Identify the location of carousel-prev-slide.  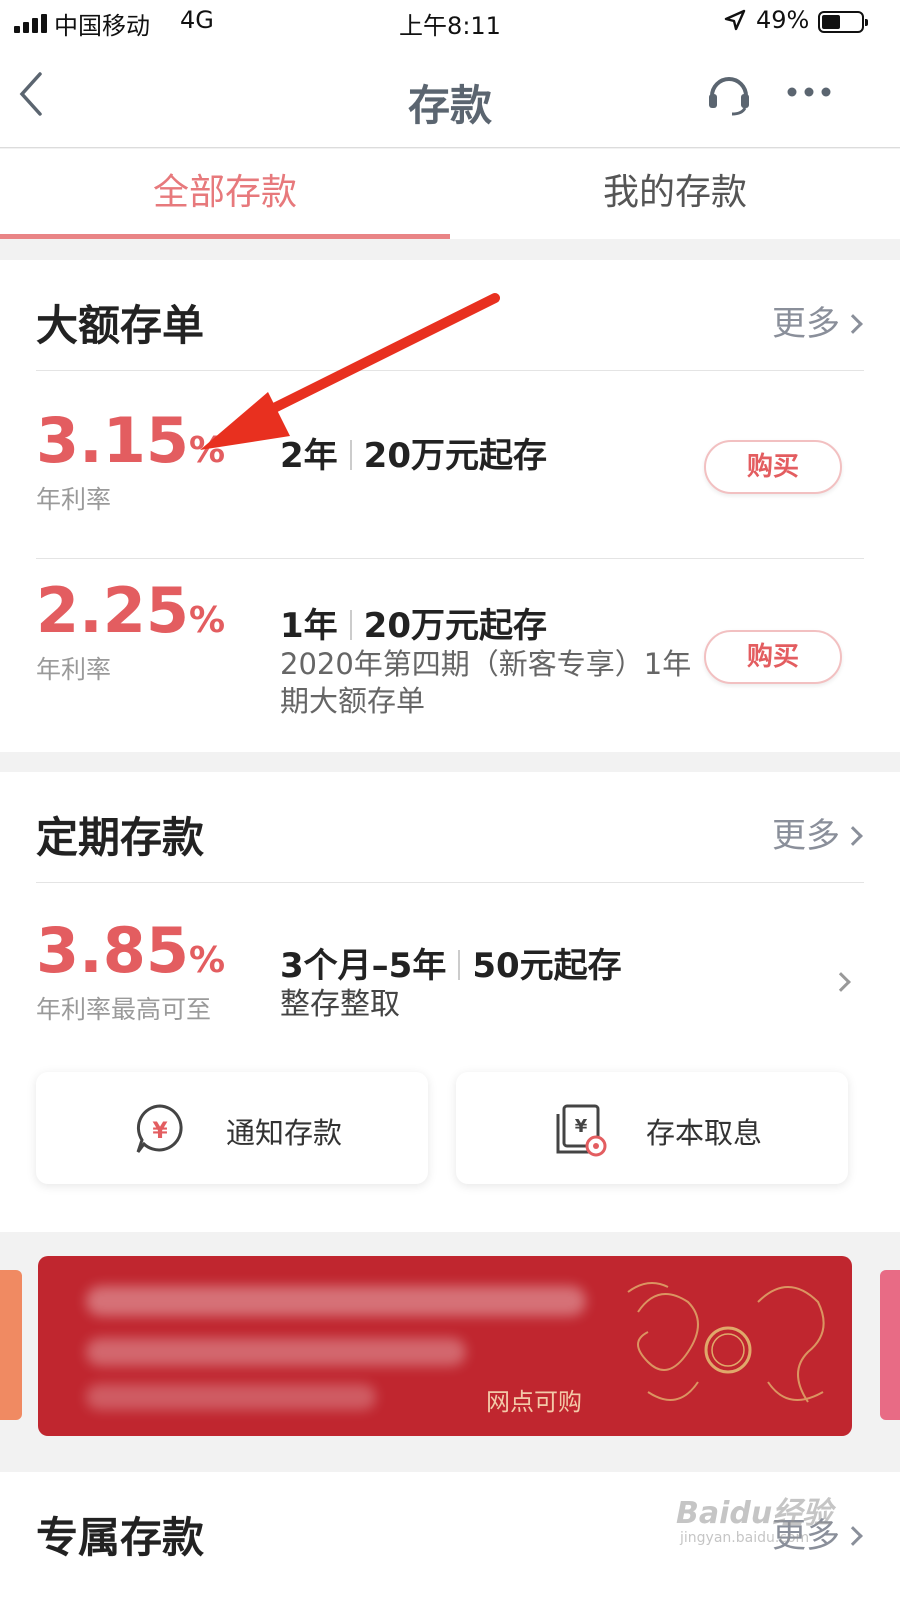
(11, 1345).